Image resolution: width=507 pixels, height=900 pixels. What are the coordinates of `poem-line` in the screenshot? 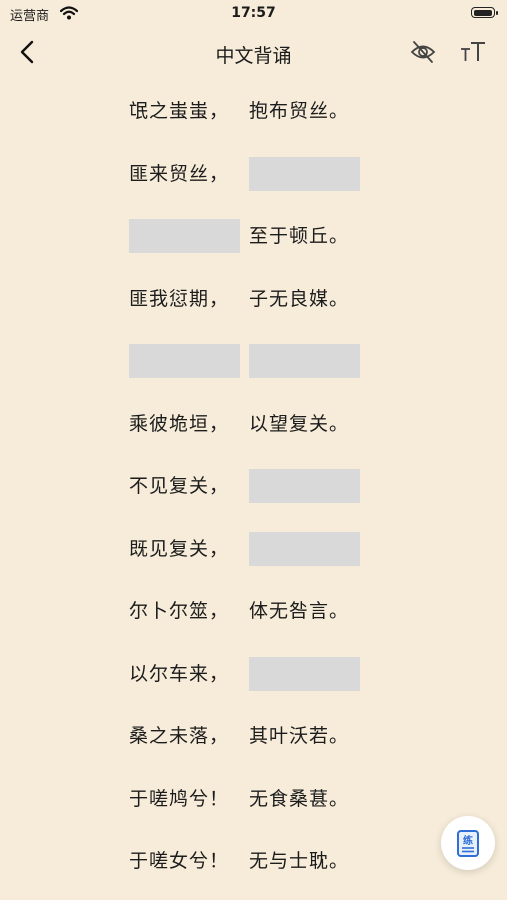 It's located at (253, 360).